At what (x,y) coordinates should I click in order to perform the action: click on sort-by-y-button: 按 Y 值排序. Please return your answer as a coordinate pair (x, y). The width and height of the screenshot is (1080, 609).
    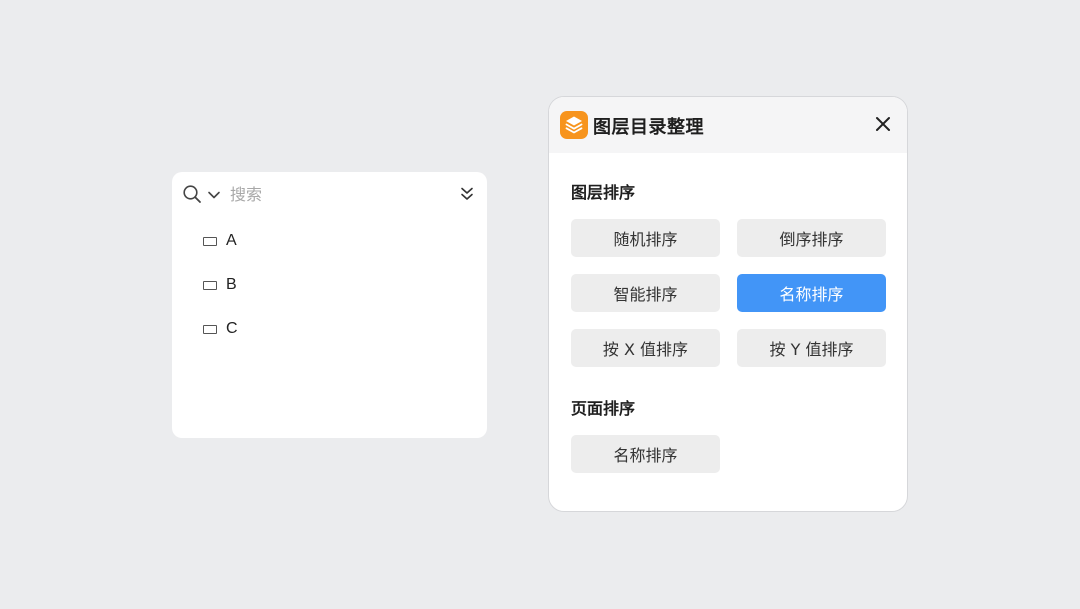
    Looking at the image, I should click on (811, 348).